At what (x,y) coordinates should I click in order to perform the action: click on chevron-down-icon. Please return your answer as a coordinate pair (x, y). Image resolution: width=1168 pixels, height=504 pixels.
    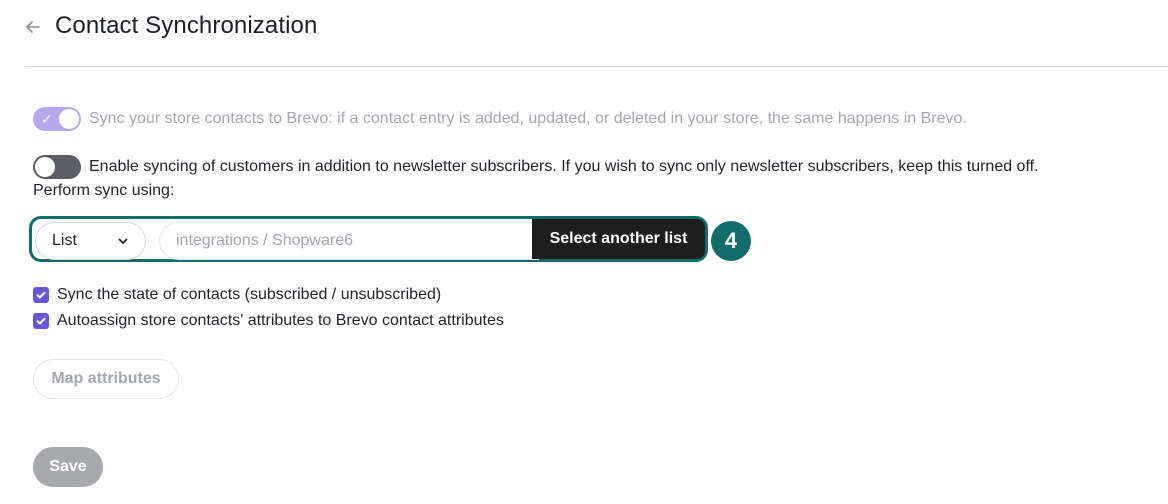
    Looking at the image, I should click on (123, 241).